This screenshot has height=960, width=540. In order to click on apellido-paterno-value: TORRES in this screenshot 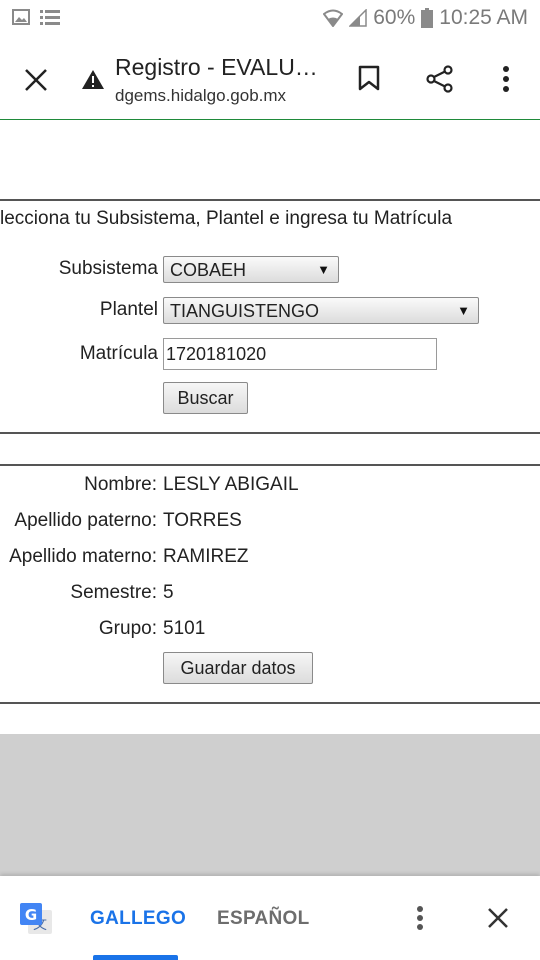, I will do `click(202, 520)`.